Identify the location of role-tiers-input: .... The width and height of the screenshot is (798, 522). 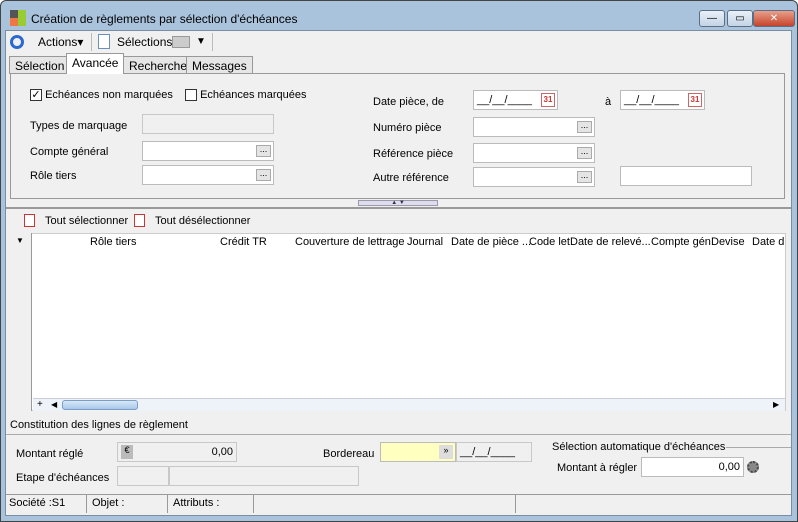
(208, 175).